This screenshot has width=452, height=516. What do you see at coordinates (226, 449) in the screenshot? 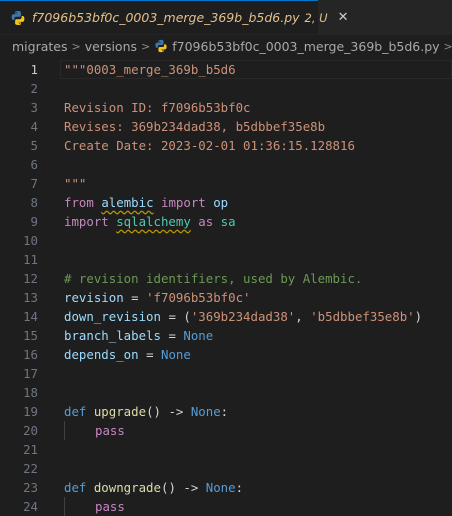
I see `code-line: 21` at bounding box center [226, 449].